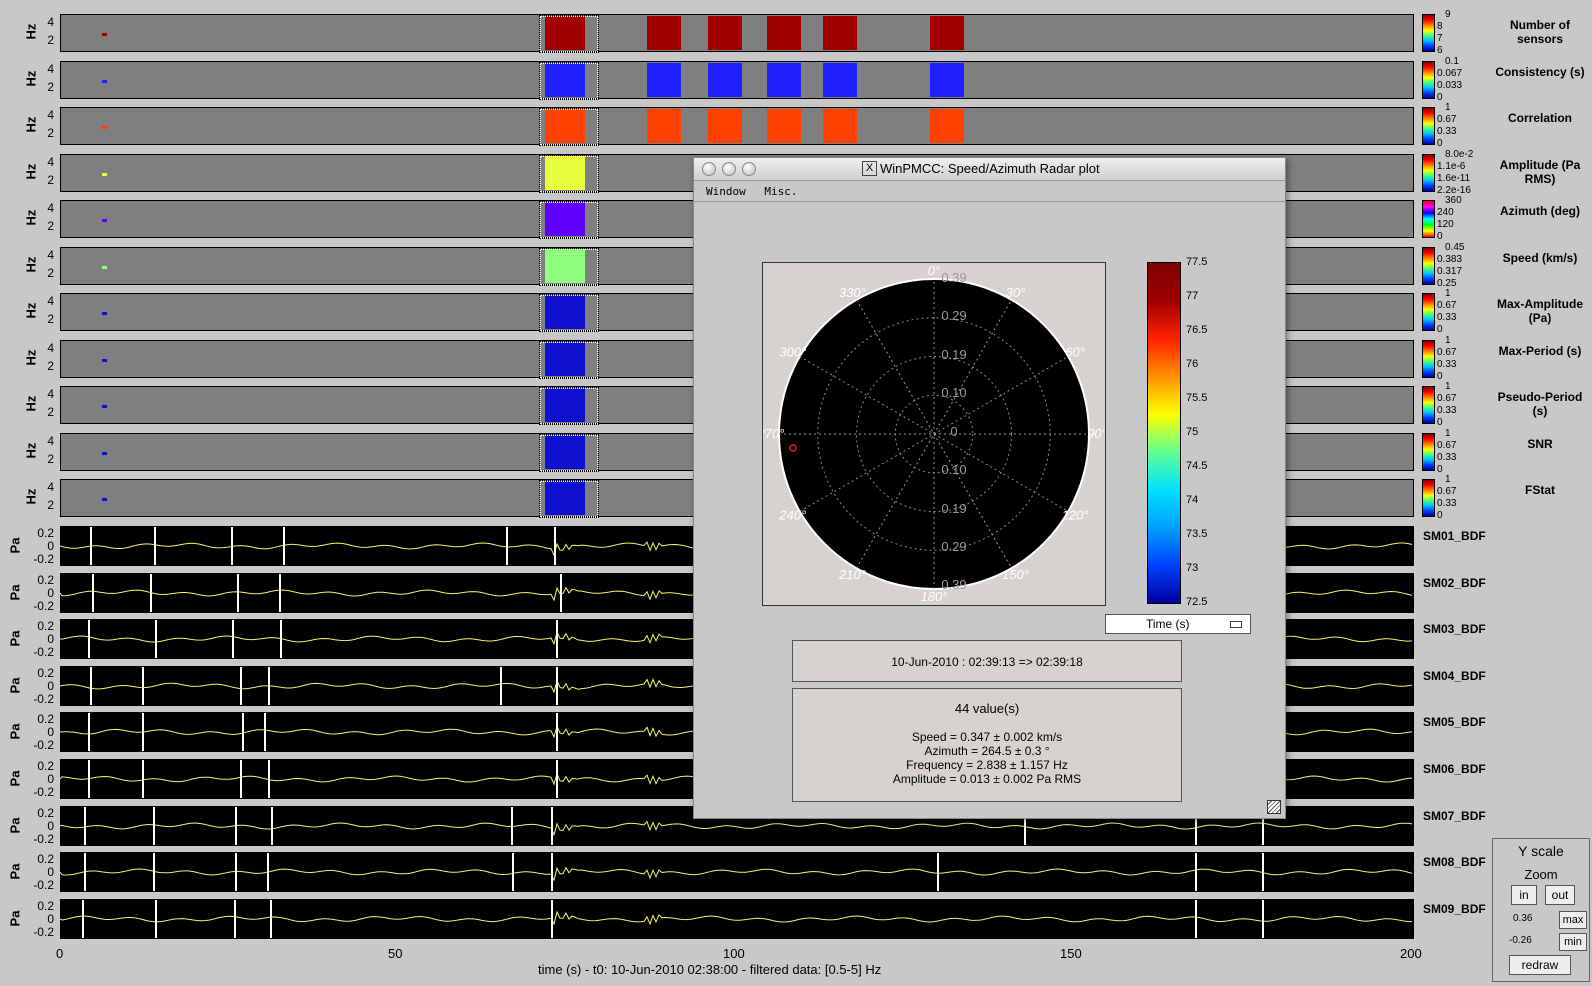 This screenshot has width=1592, height=986. What do you see at coordinates (1450, 259) in the screenshot?
I see `colorbar-tick: 0.383` at bounding box center [1450, 259].